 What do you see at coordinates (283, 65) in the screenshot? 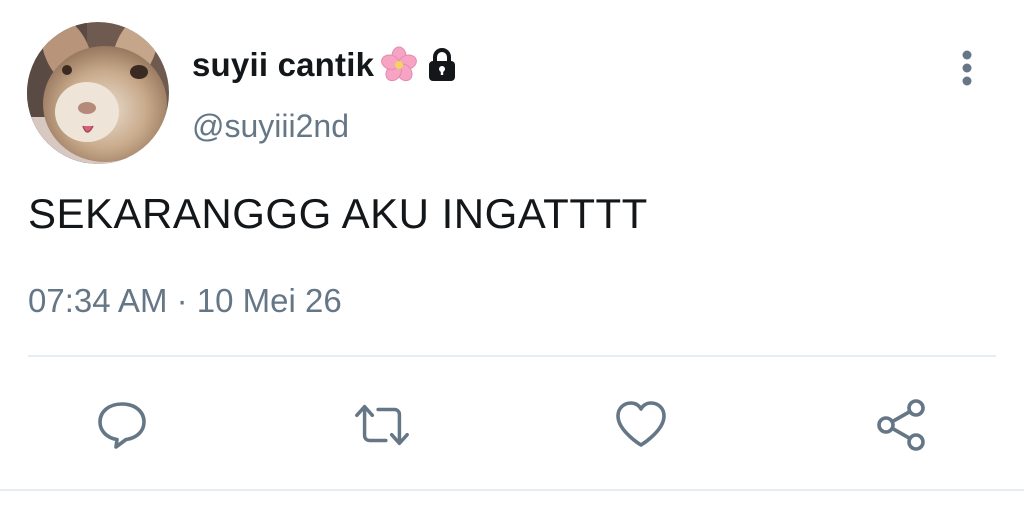
I see `display-name: suyii cantik` at bounding box center [283, 65].